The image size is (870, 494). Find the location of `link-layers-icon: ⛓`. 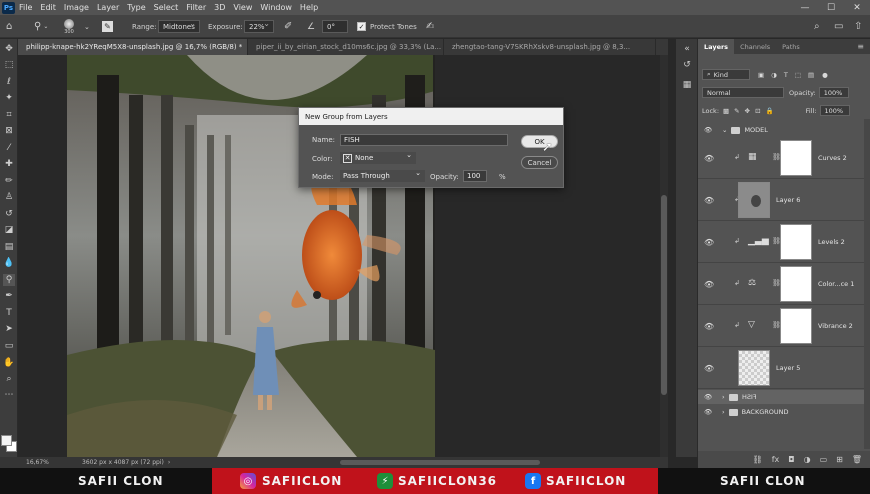

link-layers-icon: ⛓ is located at coordinates (758, 459).